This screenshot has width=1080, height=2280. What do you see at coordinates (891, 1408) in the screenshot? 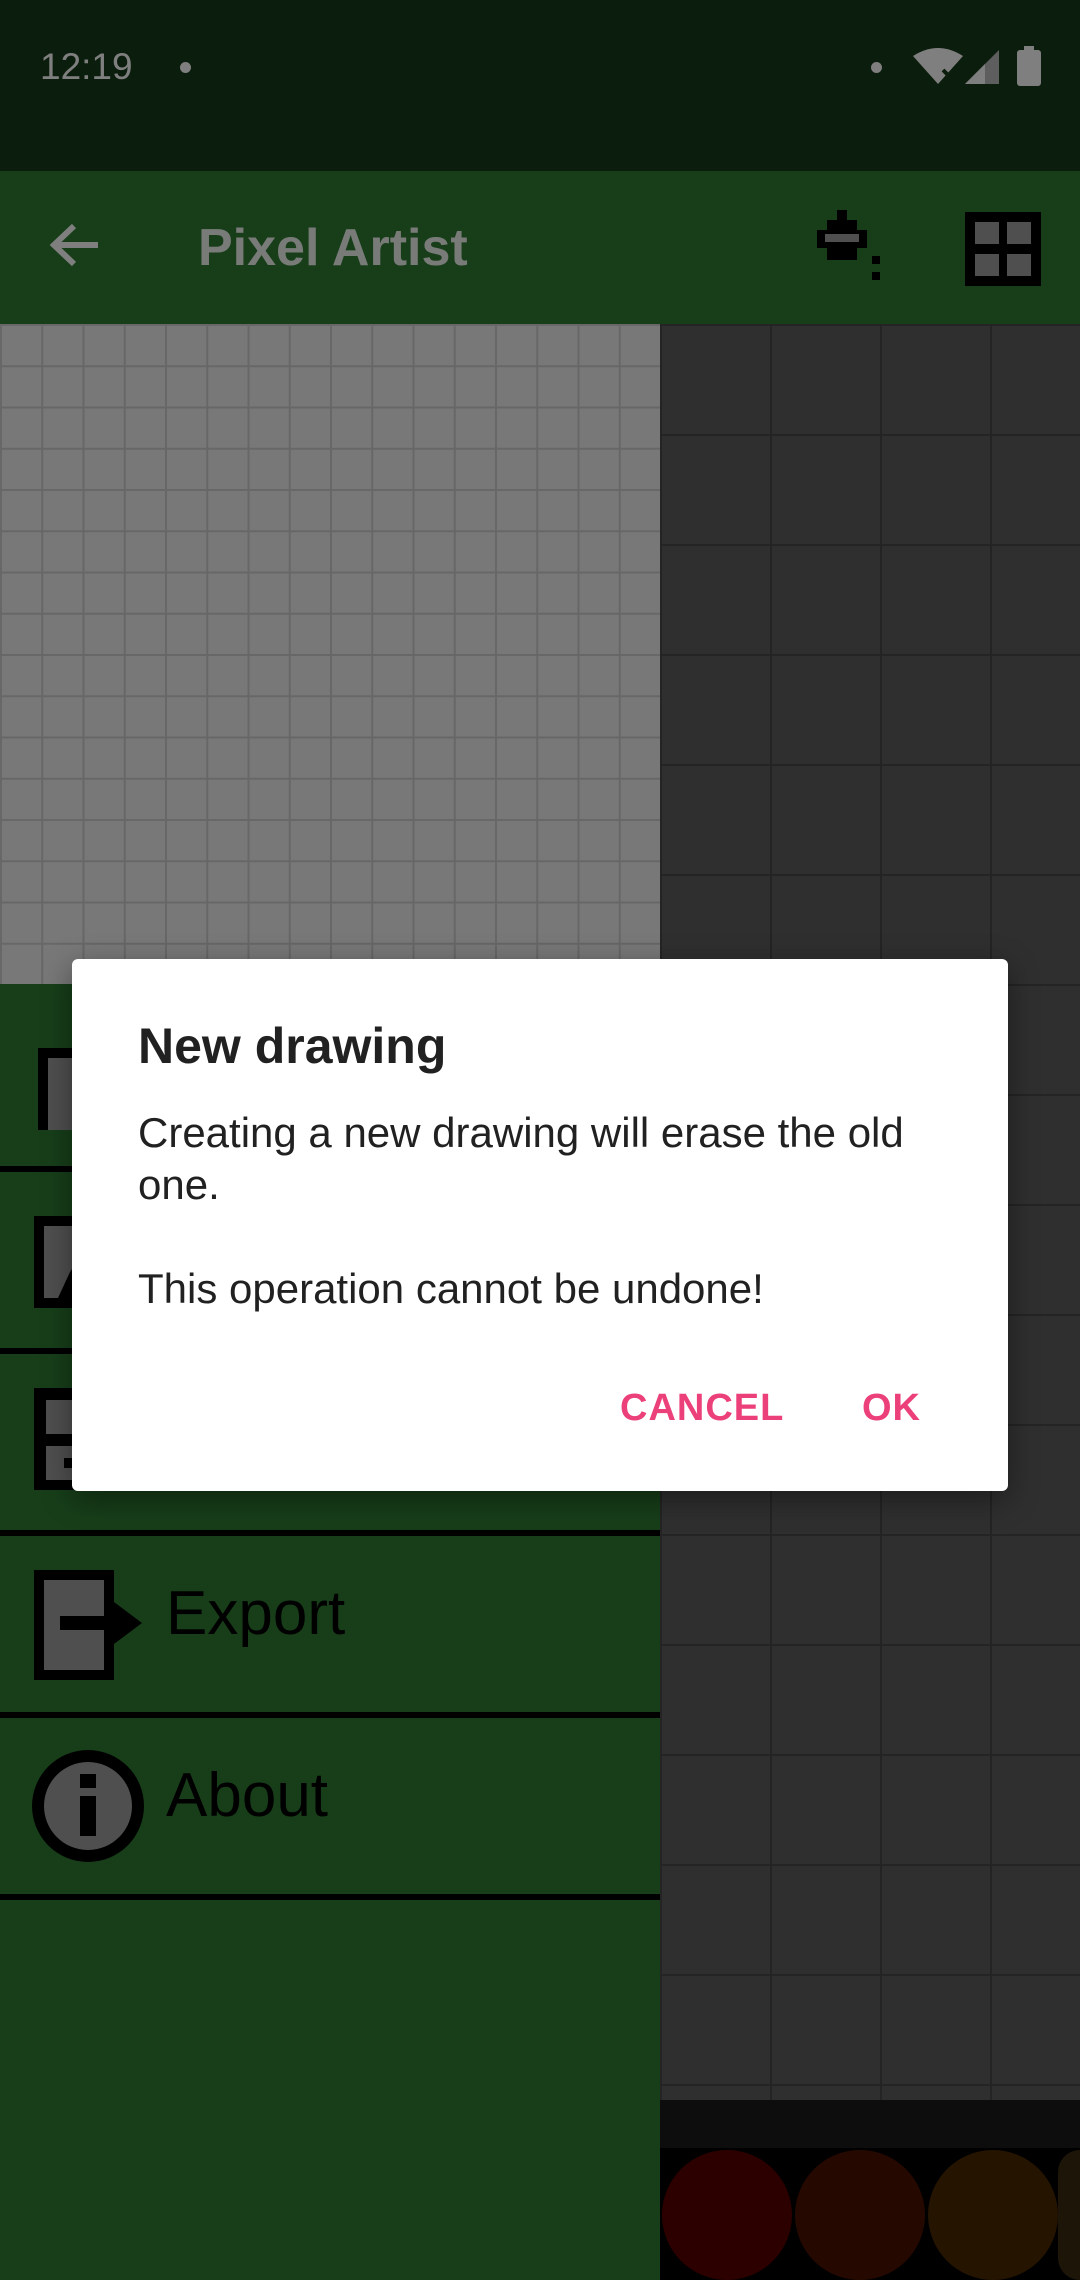
I see `ok-button: OK` at bounding box center [891, 1408].